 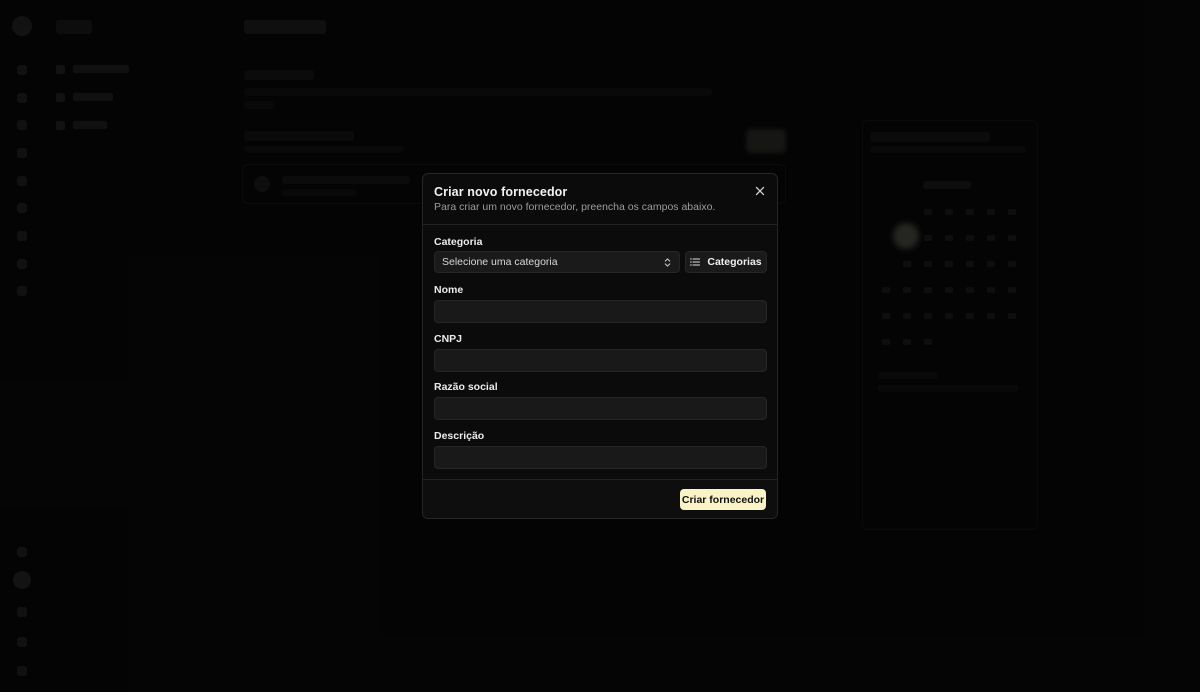 I want to click on chevrons-up-down-icon, so click(x=667, y=262).